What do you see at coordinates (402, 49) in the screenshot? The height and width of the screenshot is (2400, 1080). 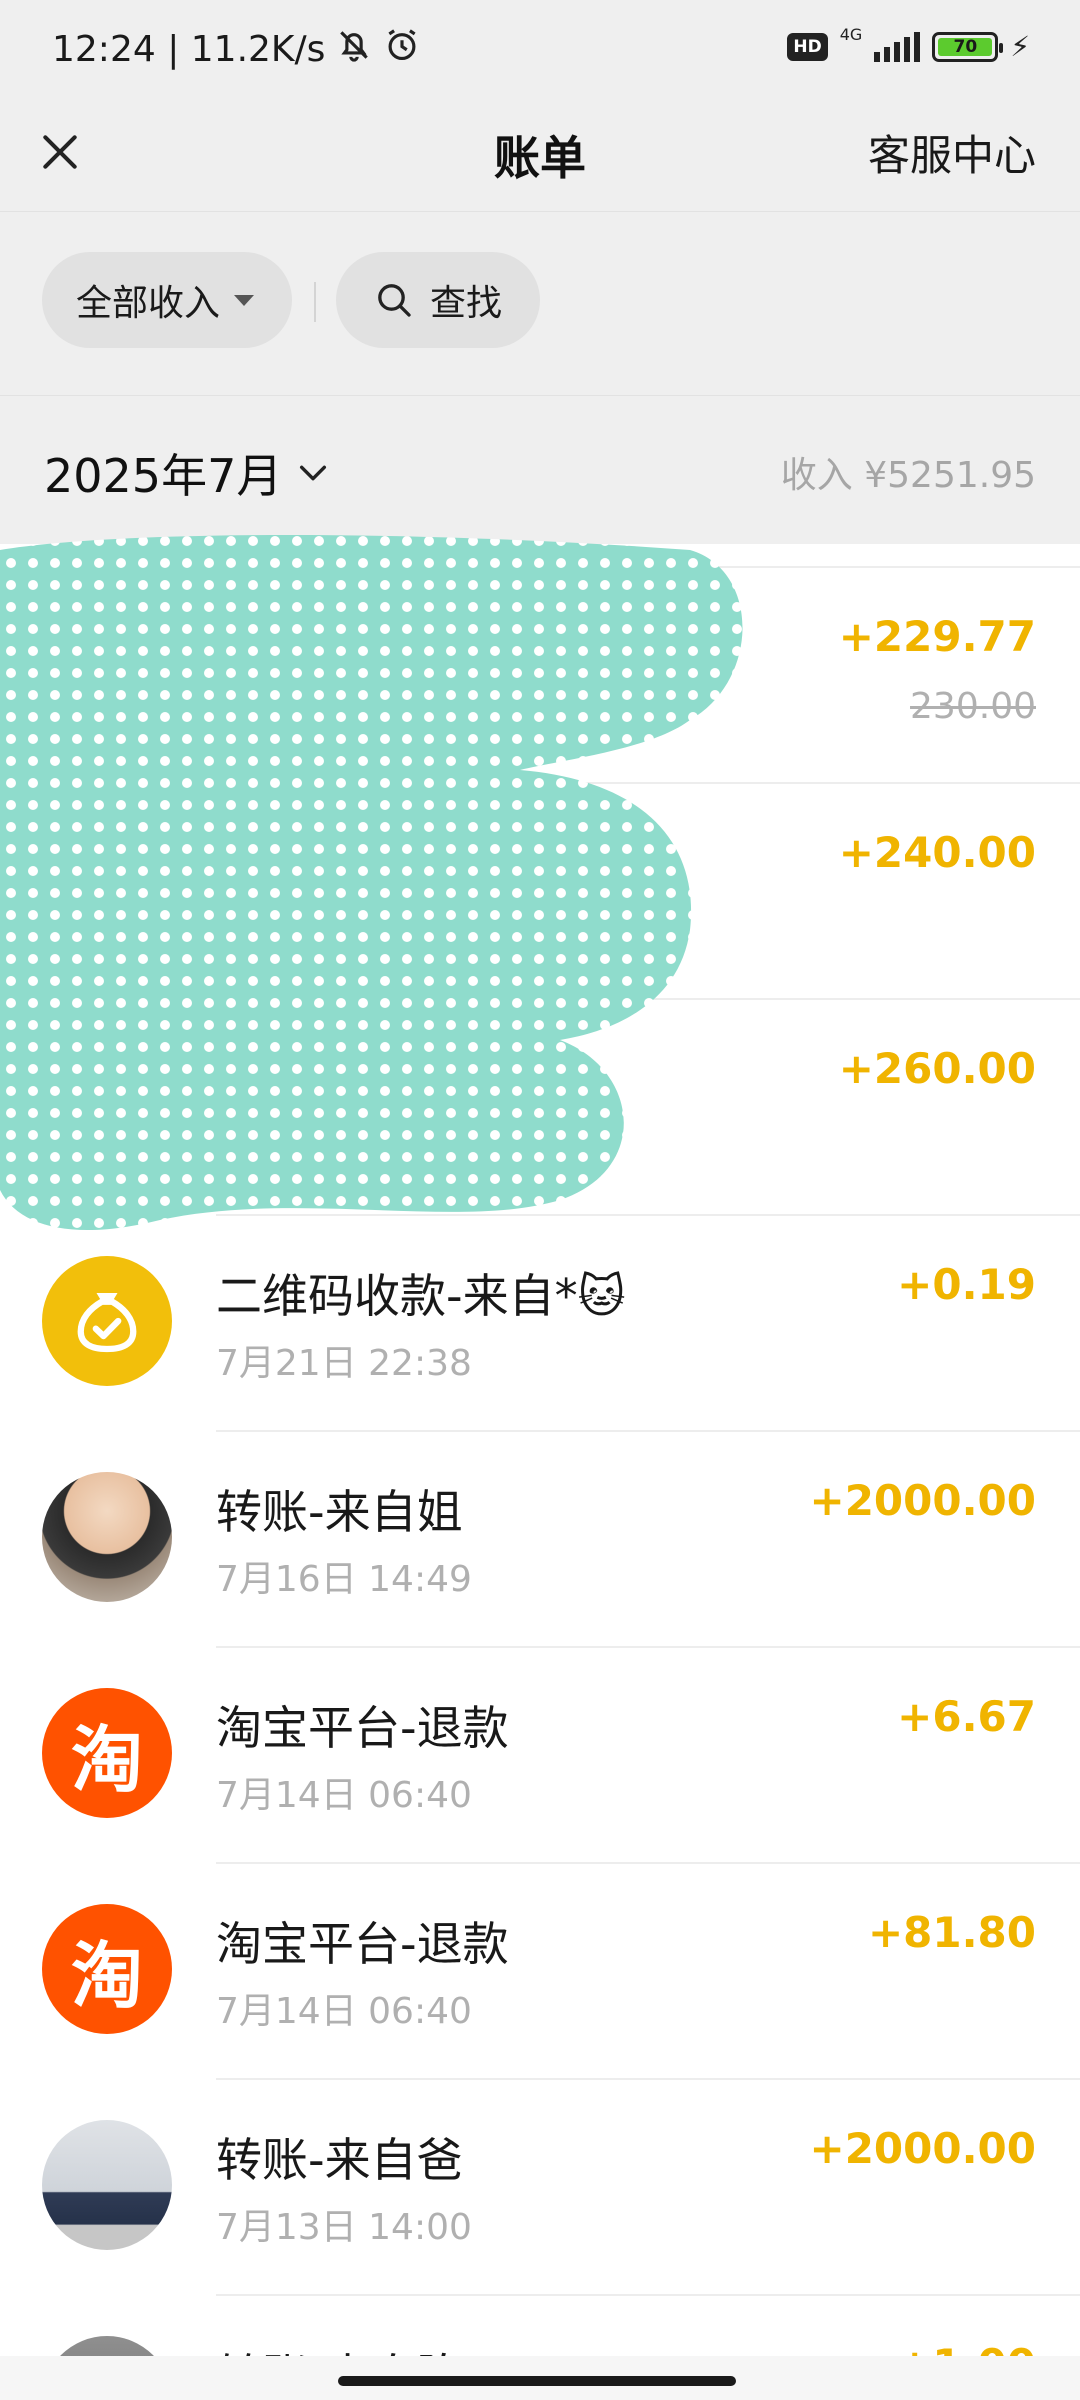 I see `alarm-icon` at bounding box center [402, 49].